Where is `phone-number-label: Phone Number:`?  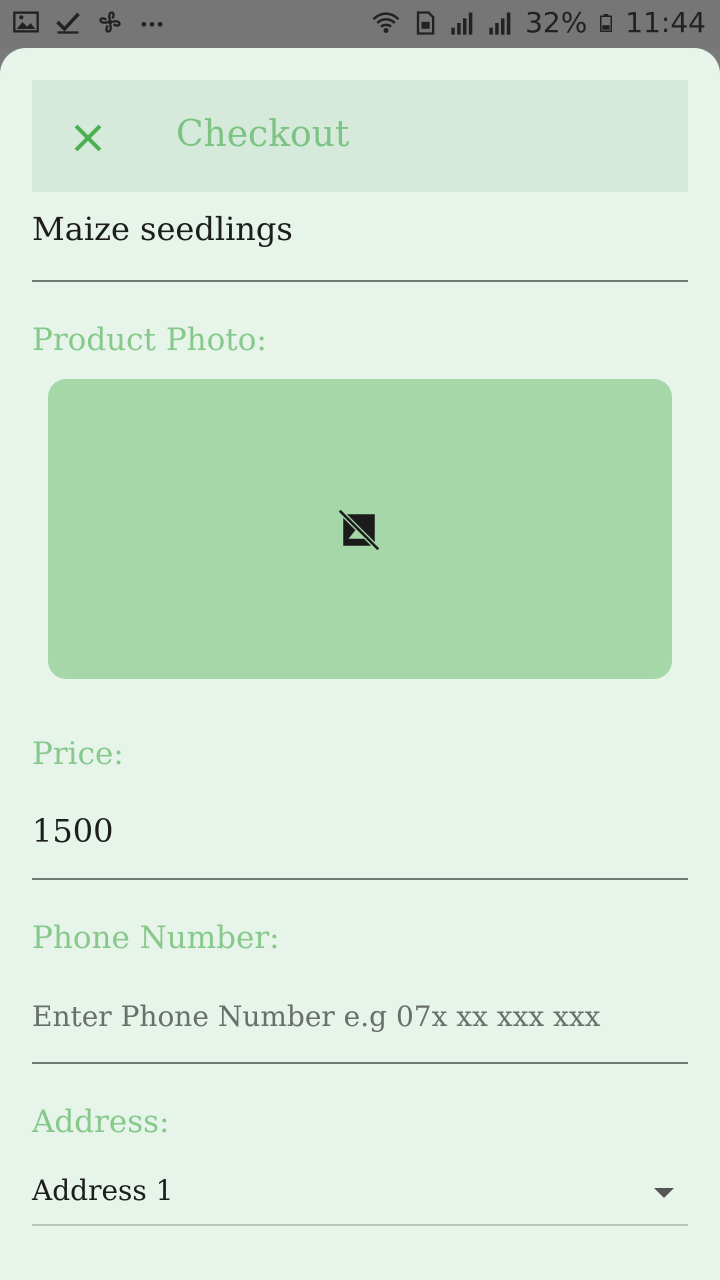
phone-number-label: Phone Number: is located at coordinates (156, 938).